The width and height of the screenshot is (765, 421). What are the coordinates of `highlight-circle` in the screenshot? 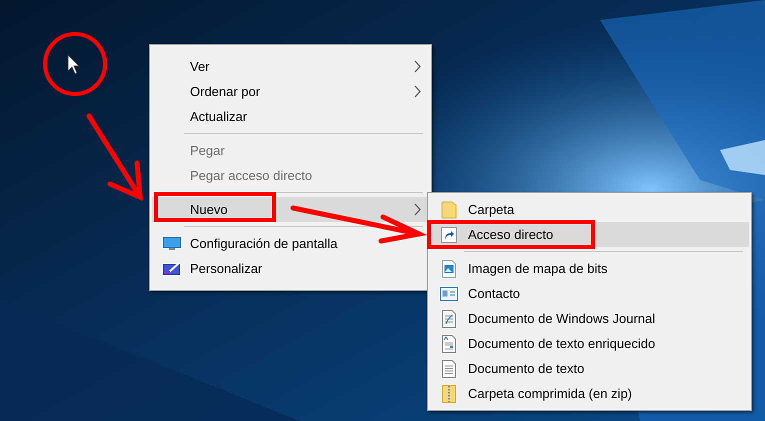 It's located at (75, 64).